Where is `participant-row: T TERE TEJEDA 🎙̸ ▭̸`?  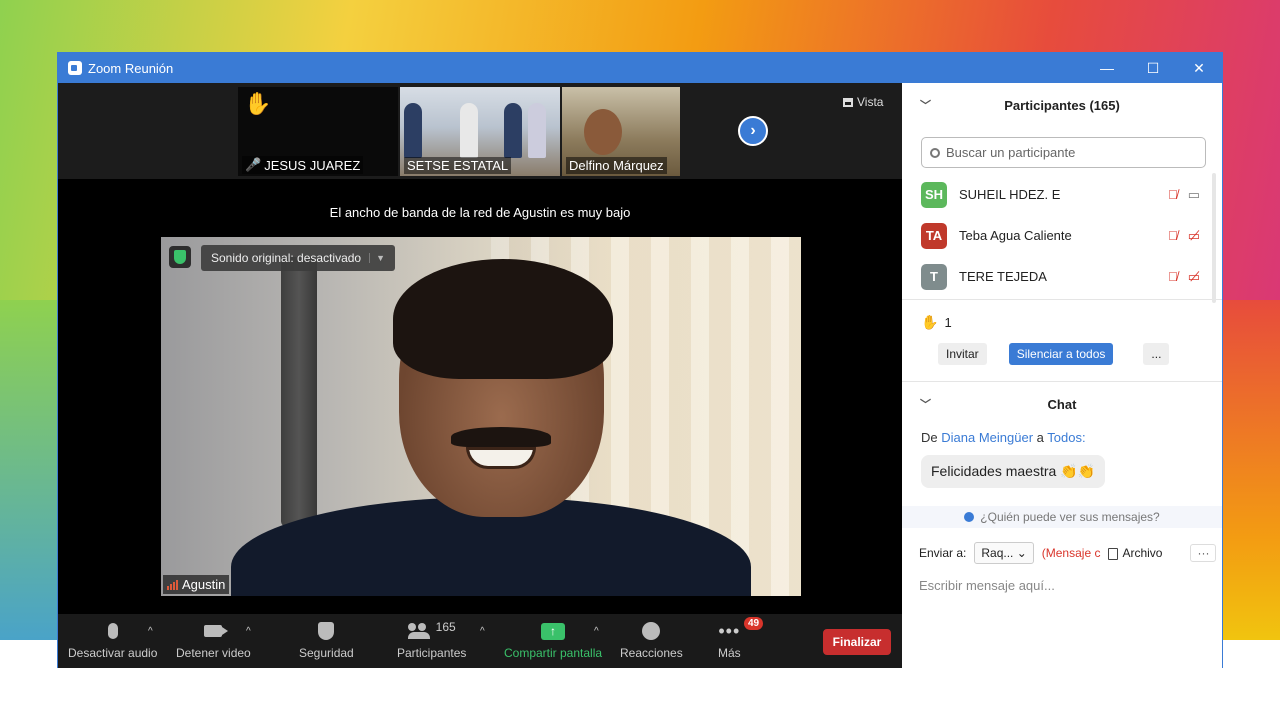
participant-row: T TERE TEJEDA 🎙̸ ▭̸ is located at coordinates (1062, 276).